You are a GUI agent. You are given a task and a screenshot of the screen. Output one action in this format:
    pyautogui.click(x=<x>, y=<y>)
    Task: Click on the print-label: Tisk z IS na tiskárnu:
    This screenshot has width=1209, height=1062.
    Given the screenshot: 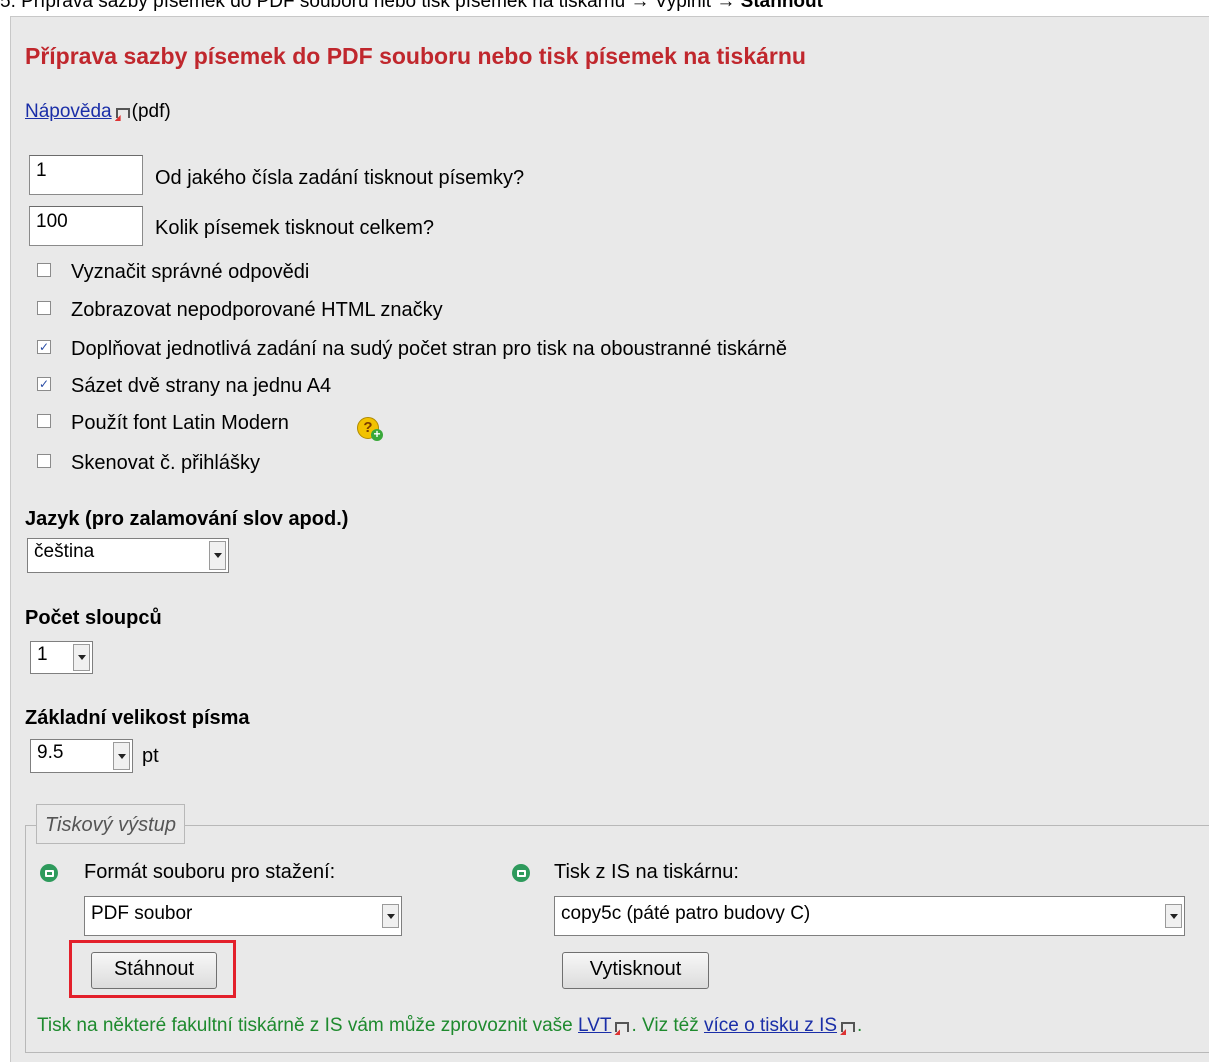 What is the action you would take?
    pyautogui.click(x=646, y=872)
    